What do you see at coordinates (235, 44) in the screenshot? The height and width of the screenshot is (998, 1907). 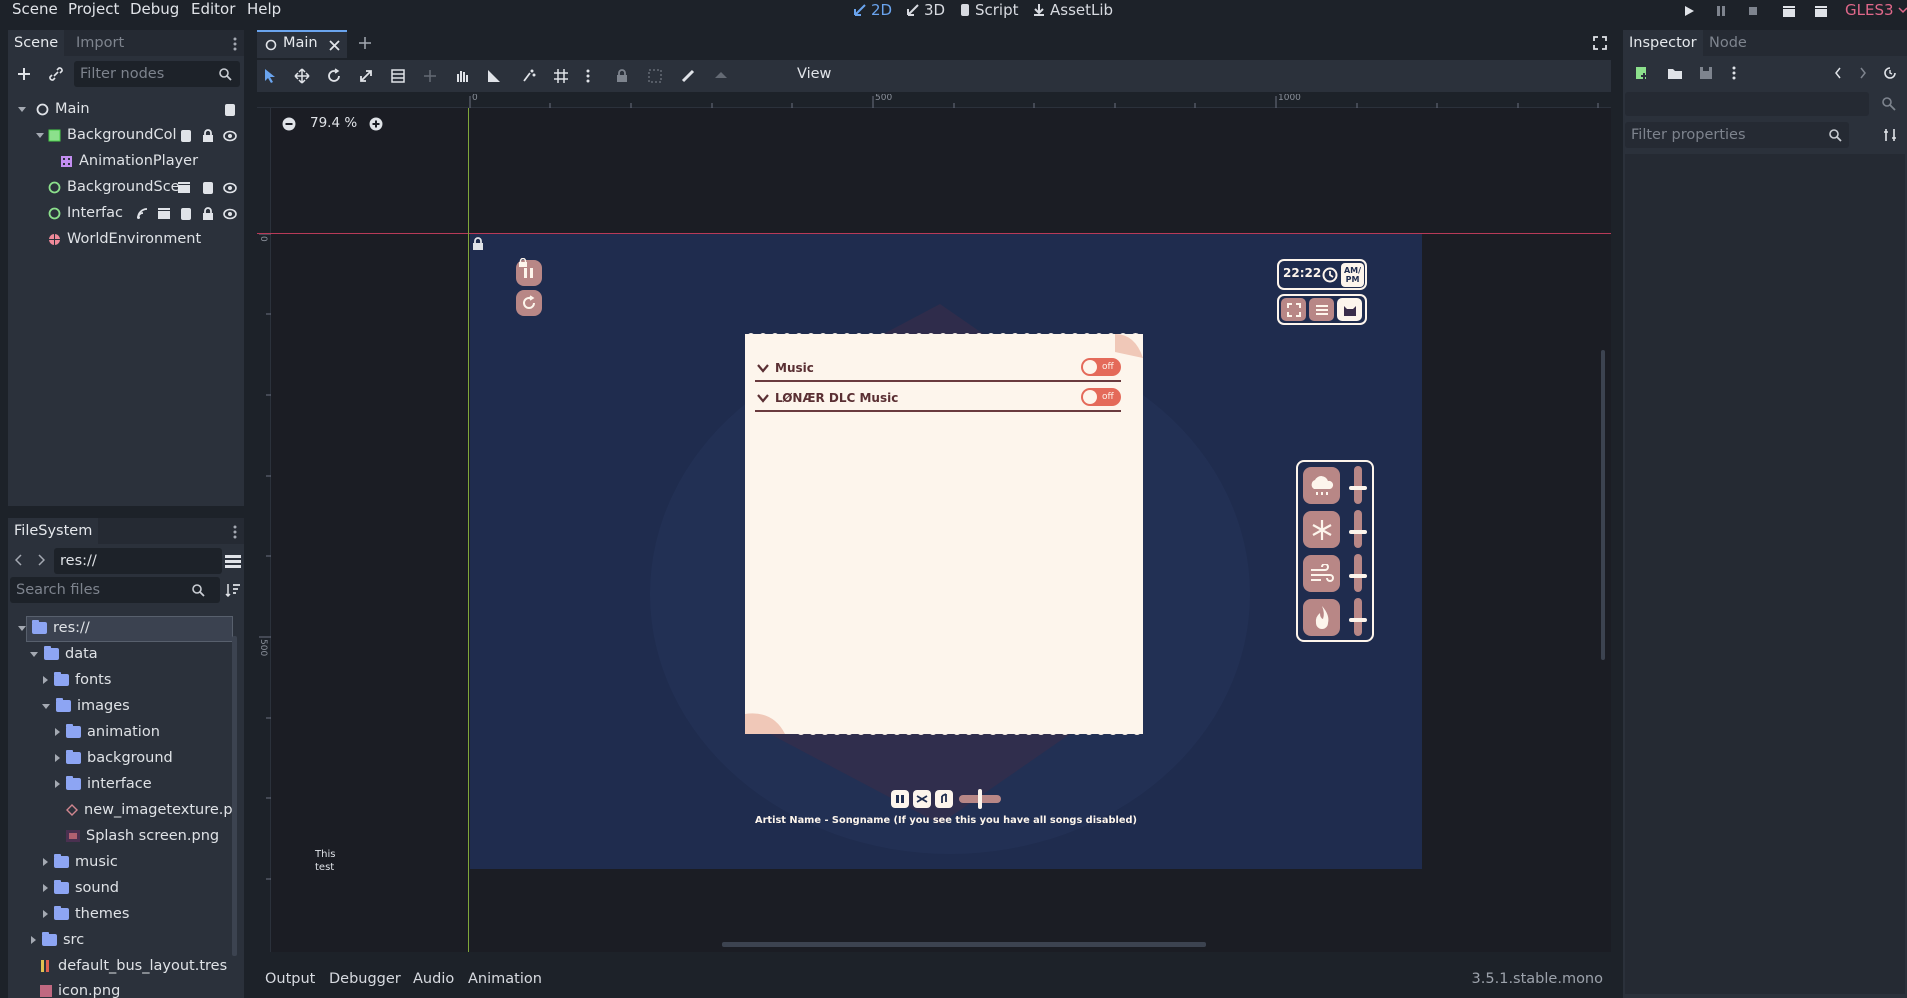 I see `scene-dock-menu-button` at bounding box center [235, 44].